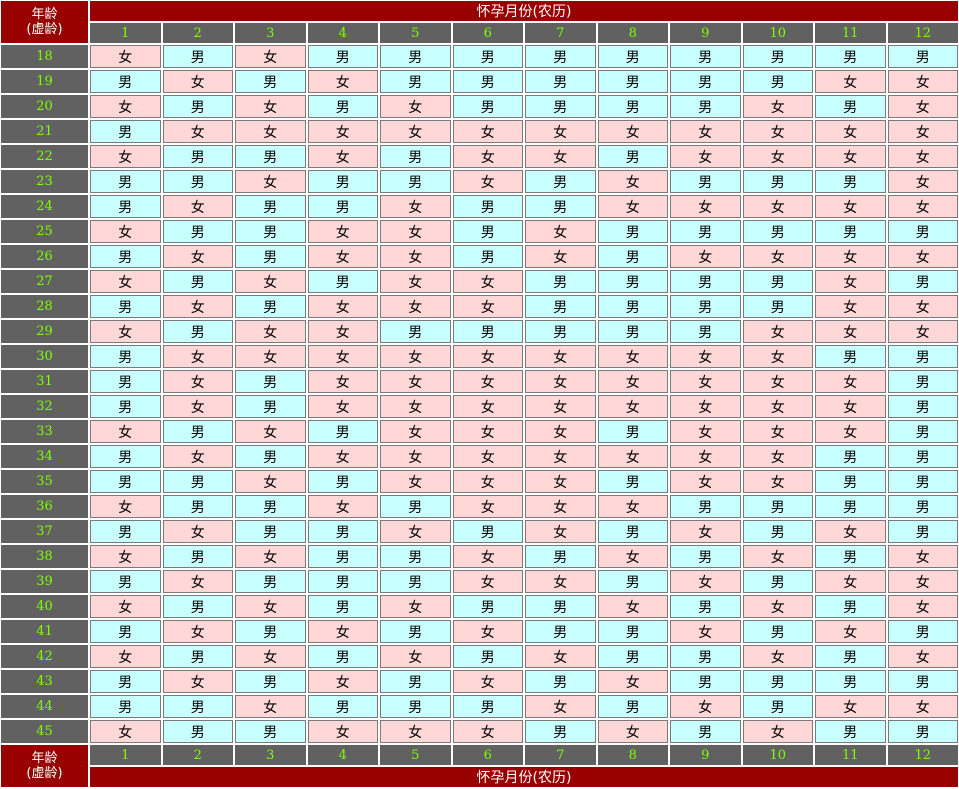  Describe the element at coordinates (487, 755) in the screenshot. I see `footer-month-6: 6` at that location.